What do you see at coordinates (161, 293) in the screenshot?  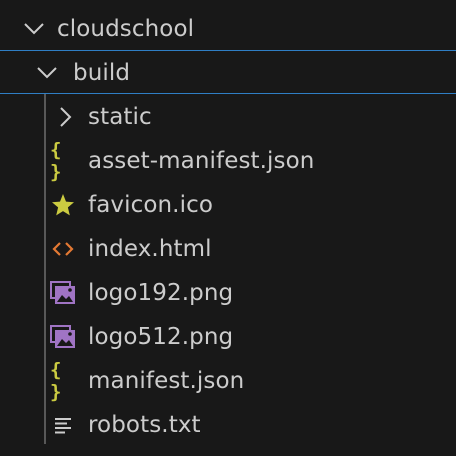 I see `file-label: logo192.png` at bounding box center [161, 293].